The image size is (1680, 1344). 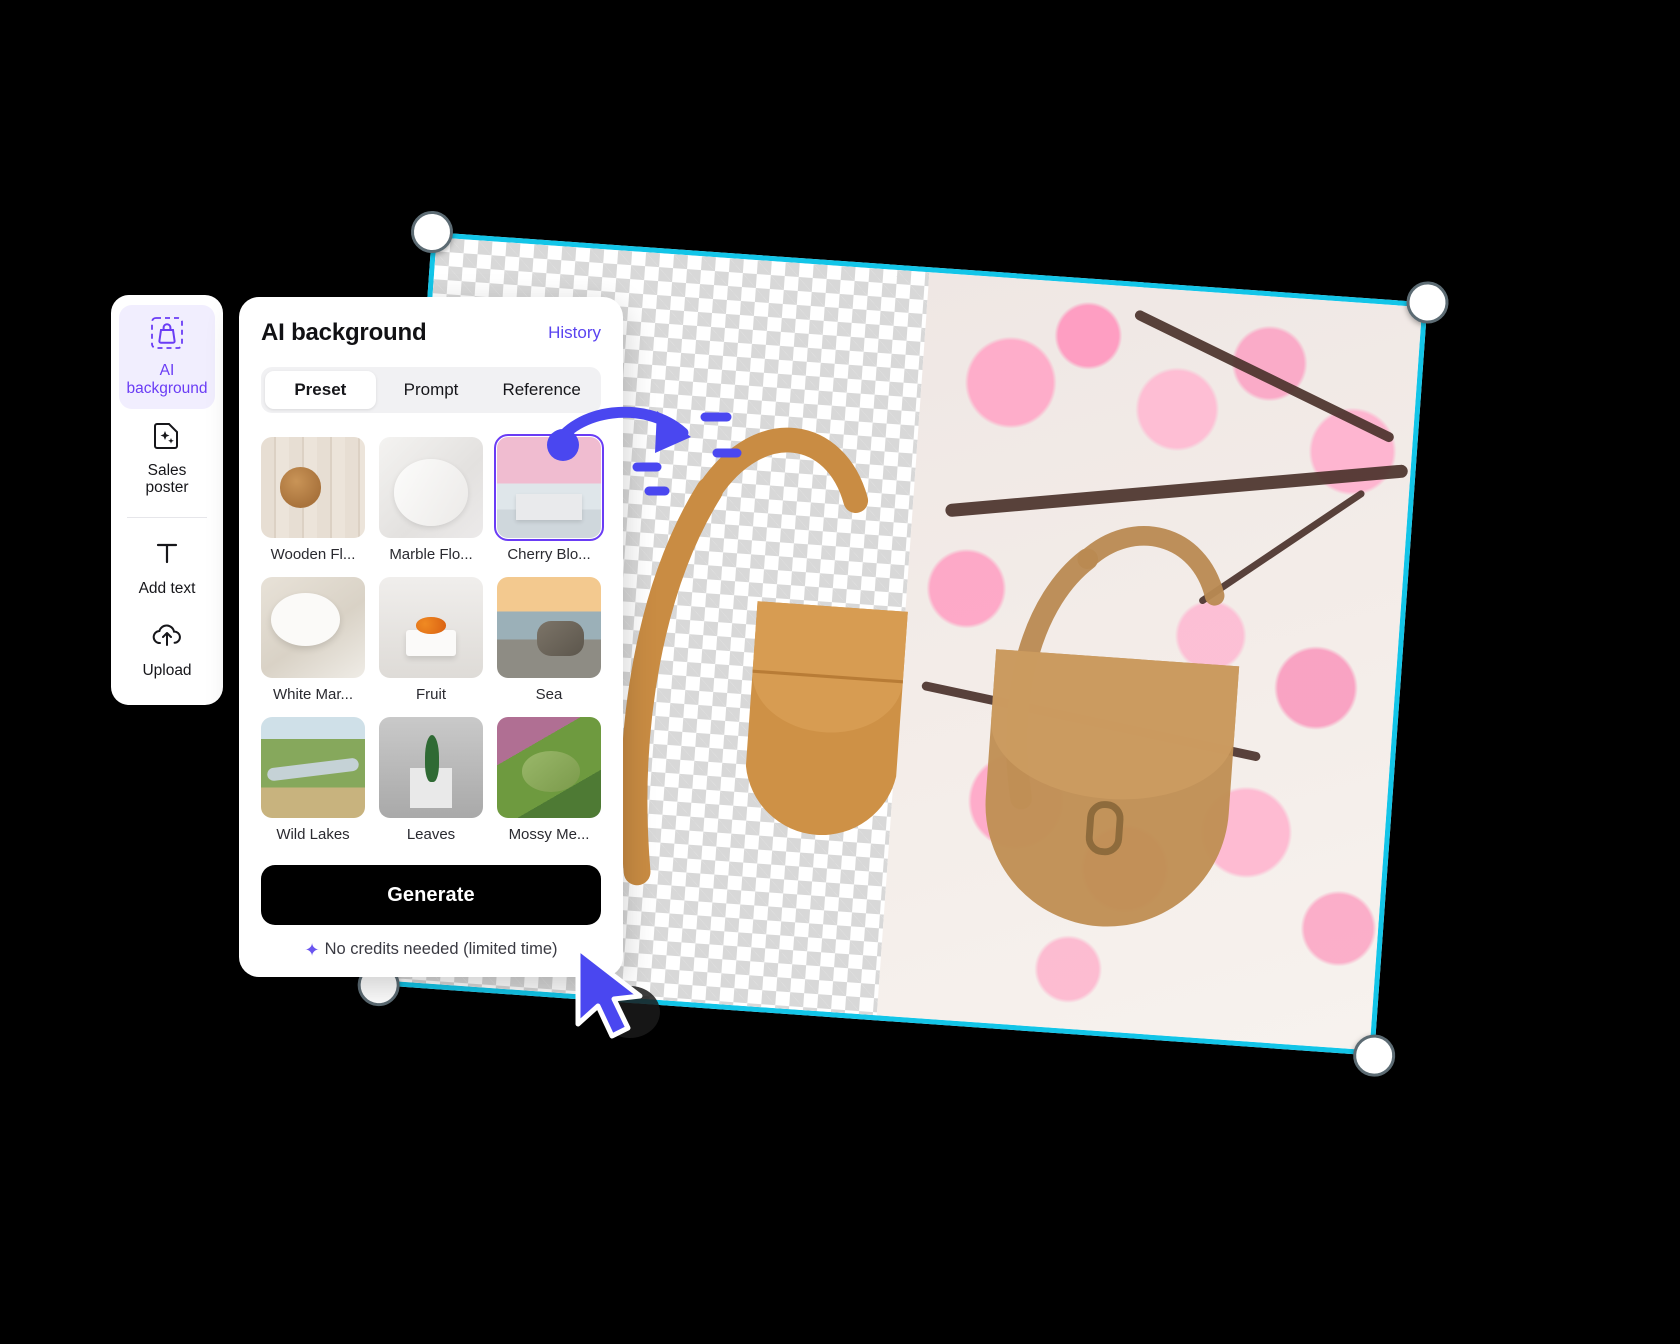 What do you see at coordinates (431, 694) in the screenshot?
I see `preset-label: Fruit` at bounding box center [431, 694].